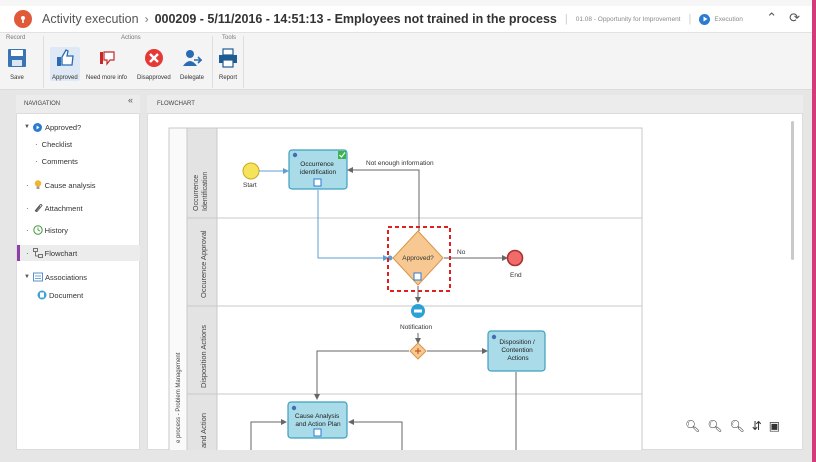 Image resolution: width=816 pixels, height=462 pixels. I want to click on nav-item-approved: ▼ Approved?, so click(78, 127).